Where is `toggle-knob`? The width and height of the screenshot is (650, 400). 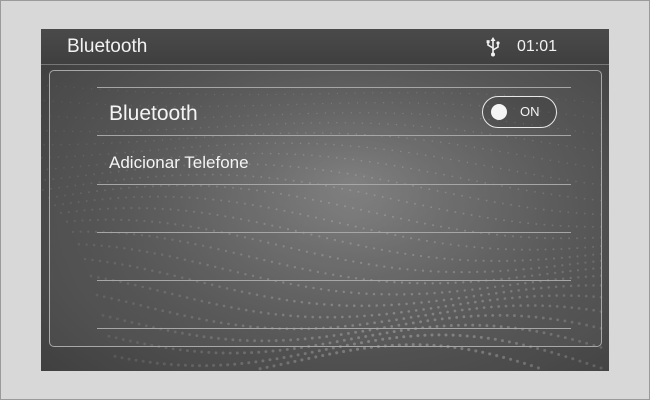 toggle-knob is located at coordinates (499, 112).